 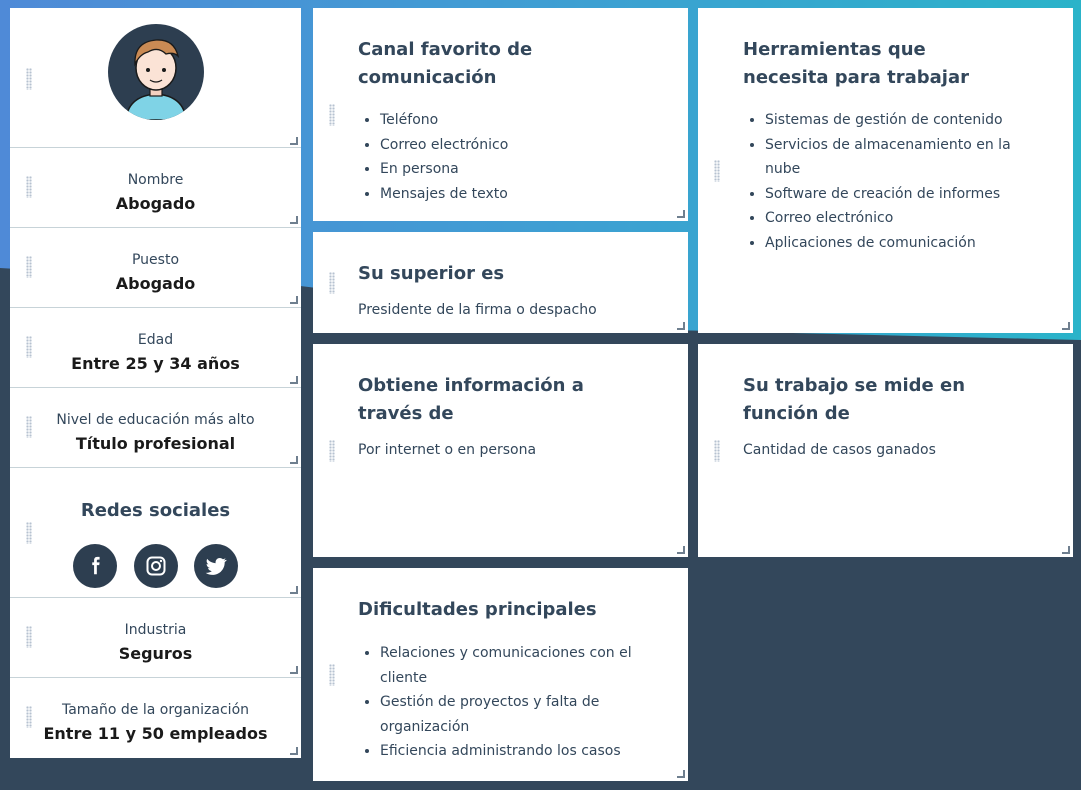 I want to click on list-item: Aplicaciones de comunicación, so click(x=890, y=243).